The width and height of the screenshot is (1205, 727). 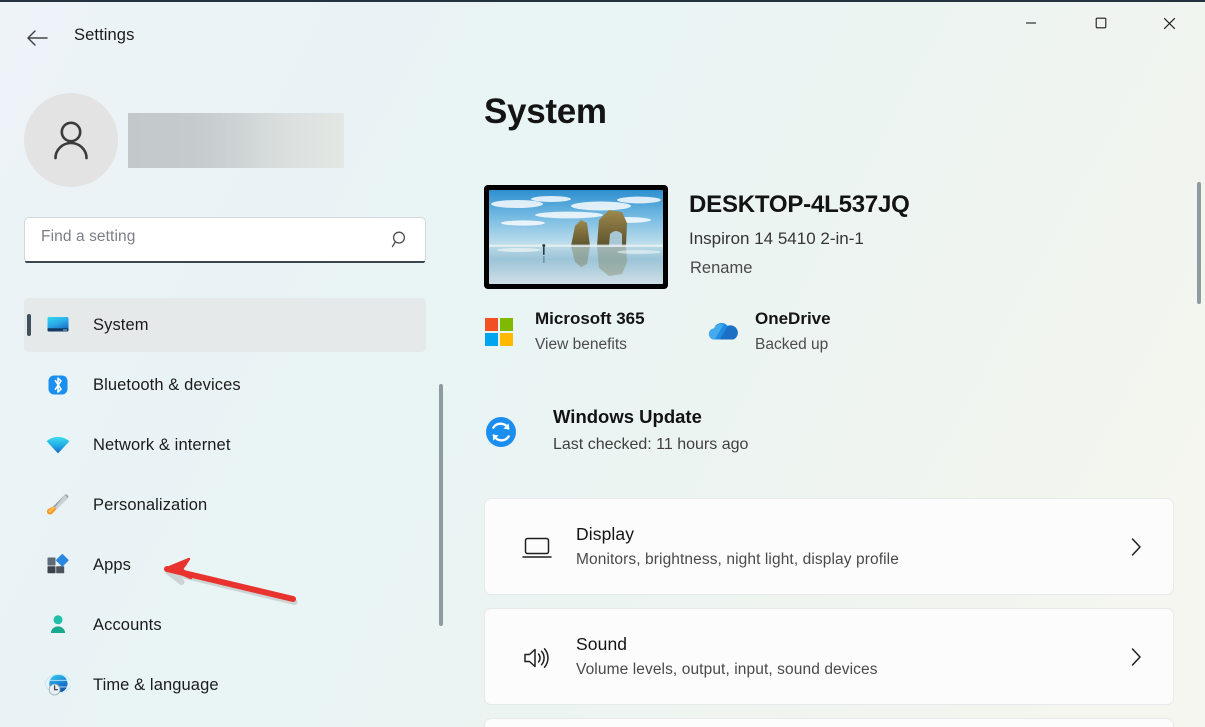 I want to click on back-button, so click(x=37, y=38).